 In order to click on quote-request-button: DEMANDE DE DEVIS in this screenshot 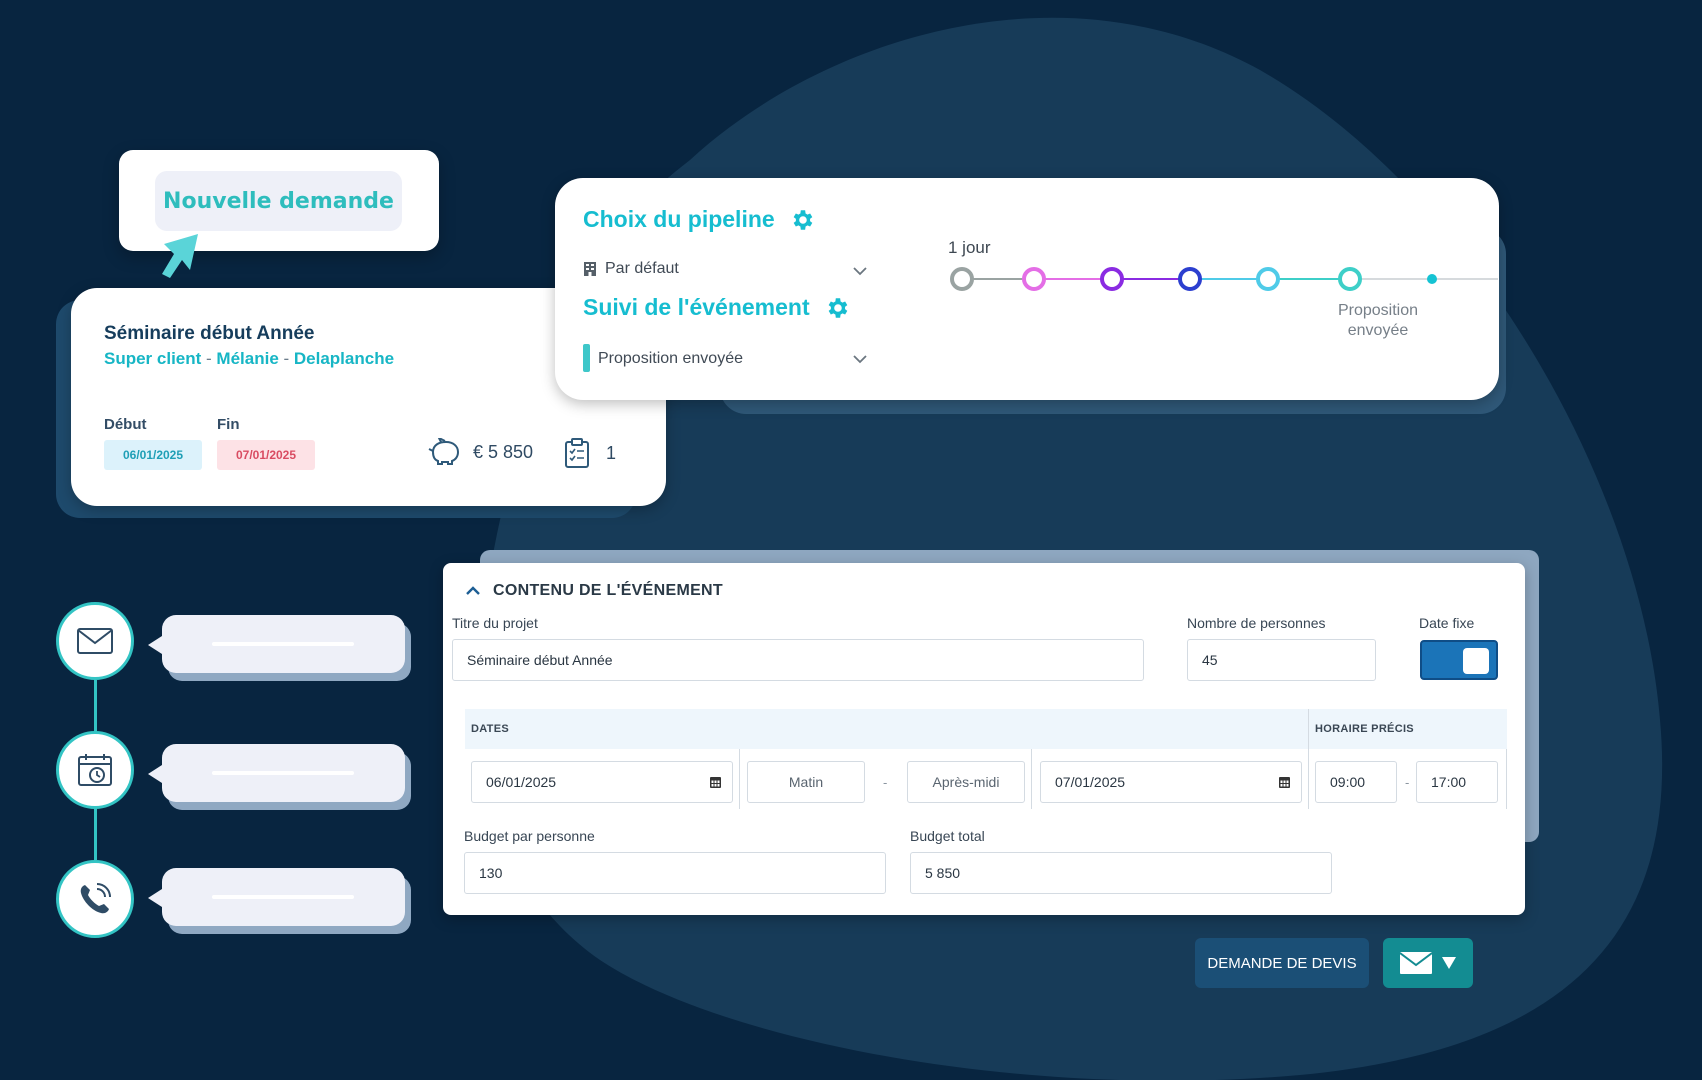, I will do `click(1282, 963)`.